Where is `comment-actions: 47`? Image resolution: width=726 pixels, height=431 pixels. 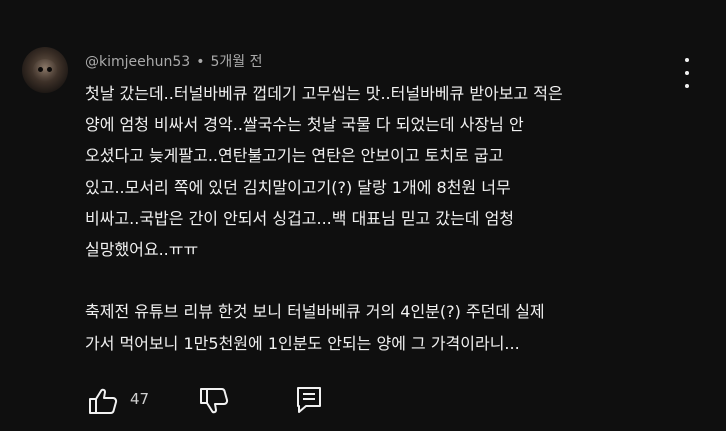 comment-actions: 47 is located at coordinates (218, 400).